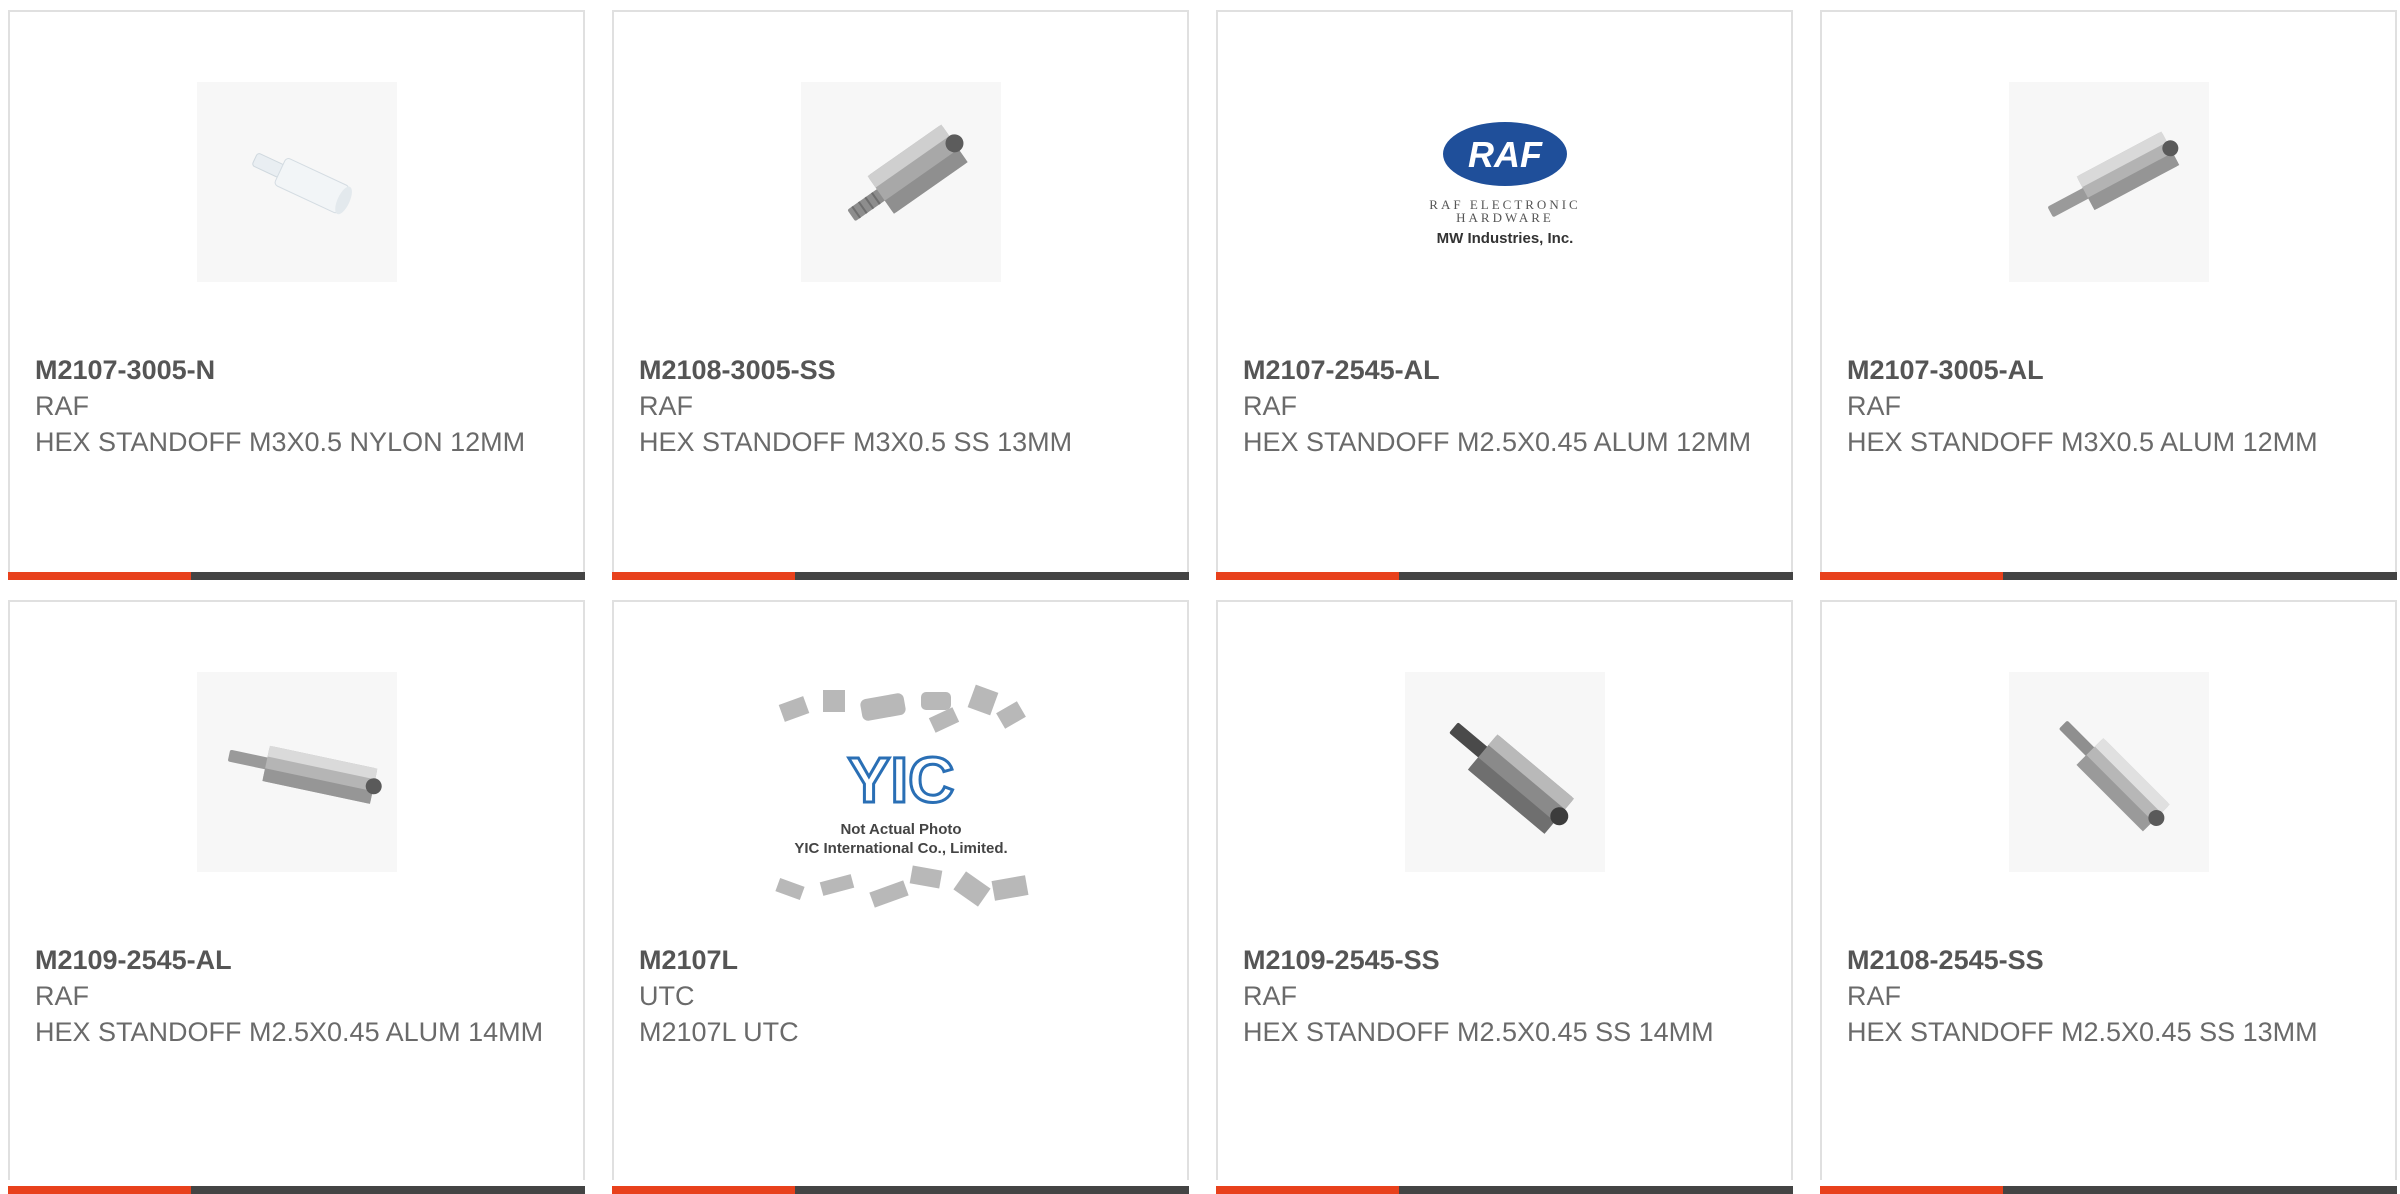 This screenshot has height=1194, width=2400. I want to click on description: HEX STANDOFF M3X0.5 SS 13MM, so click(856, 442).